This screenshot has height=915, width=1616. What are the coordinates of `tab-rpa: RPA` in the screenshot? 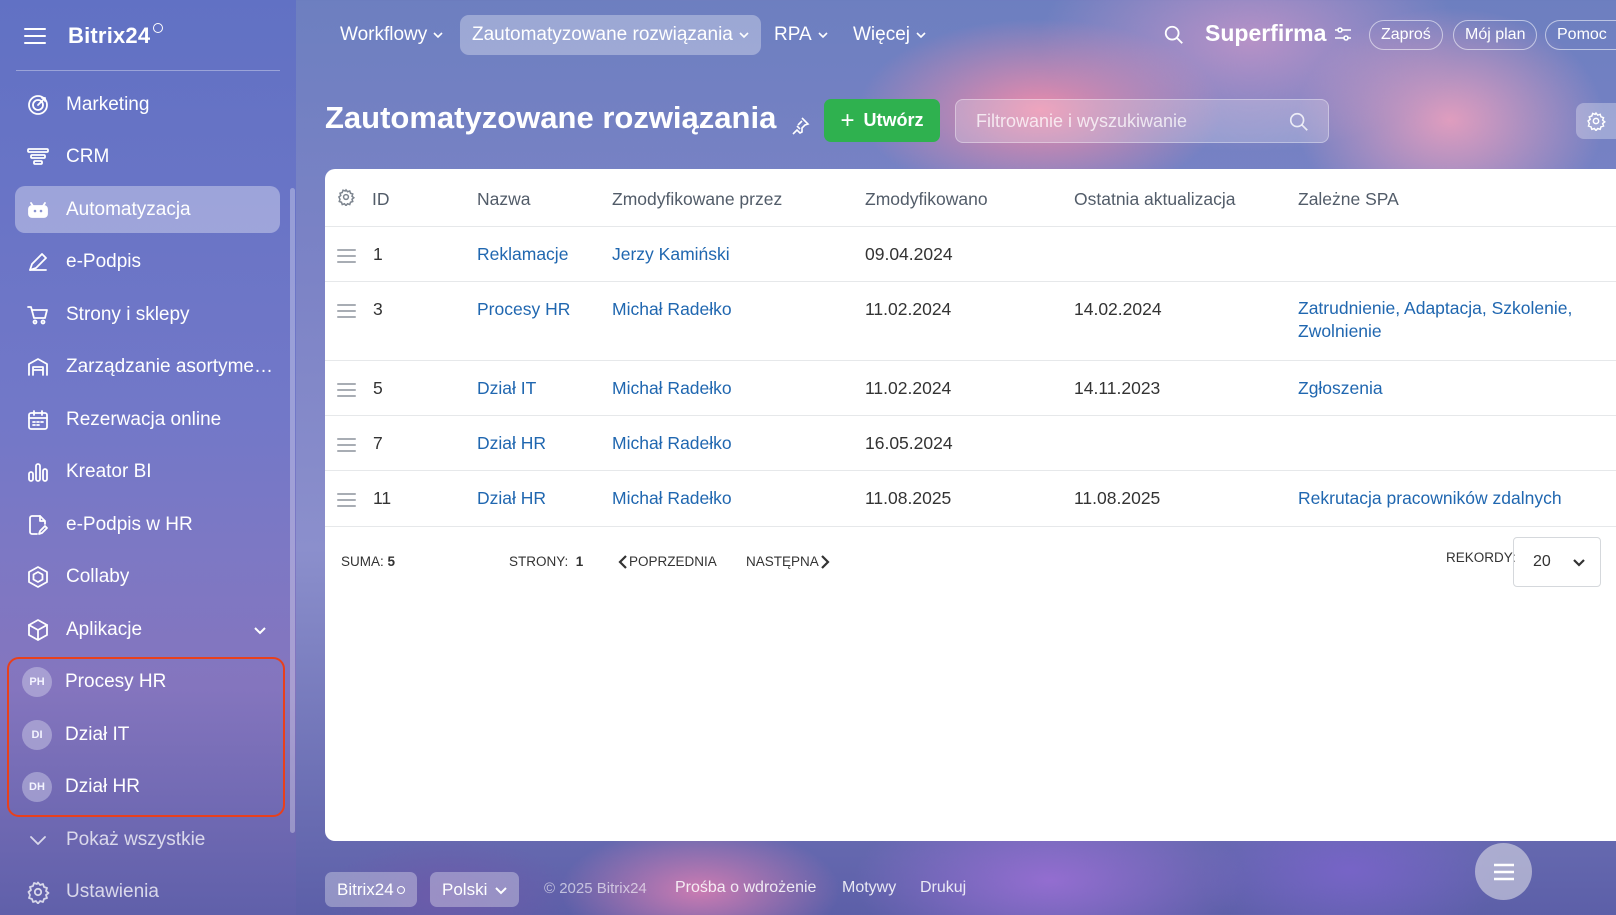 It's located at (801, 35).